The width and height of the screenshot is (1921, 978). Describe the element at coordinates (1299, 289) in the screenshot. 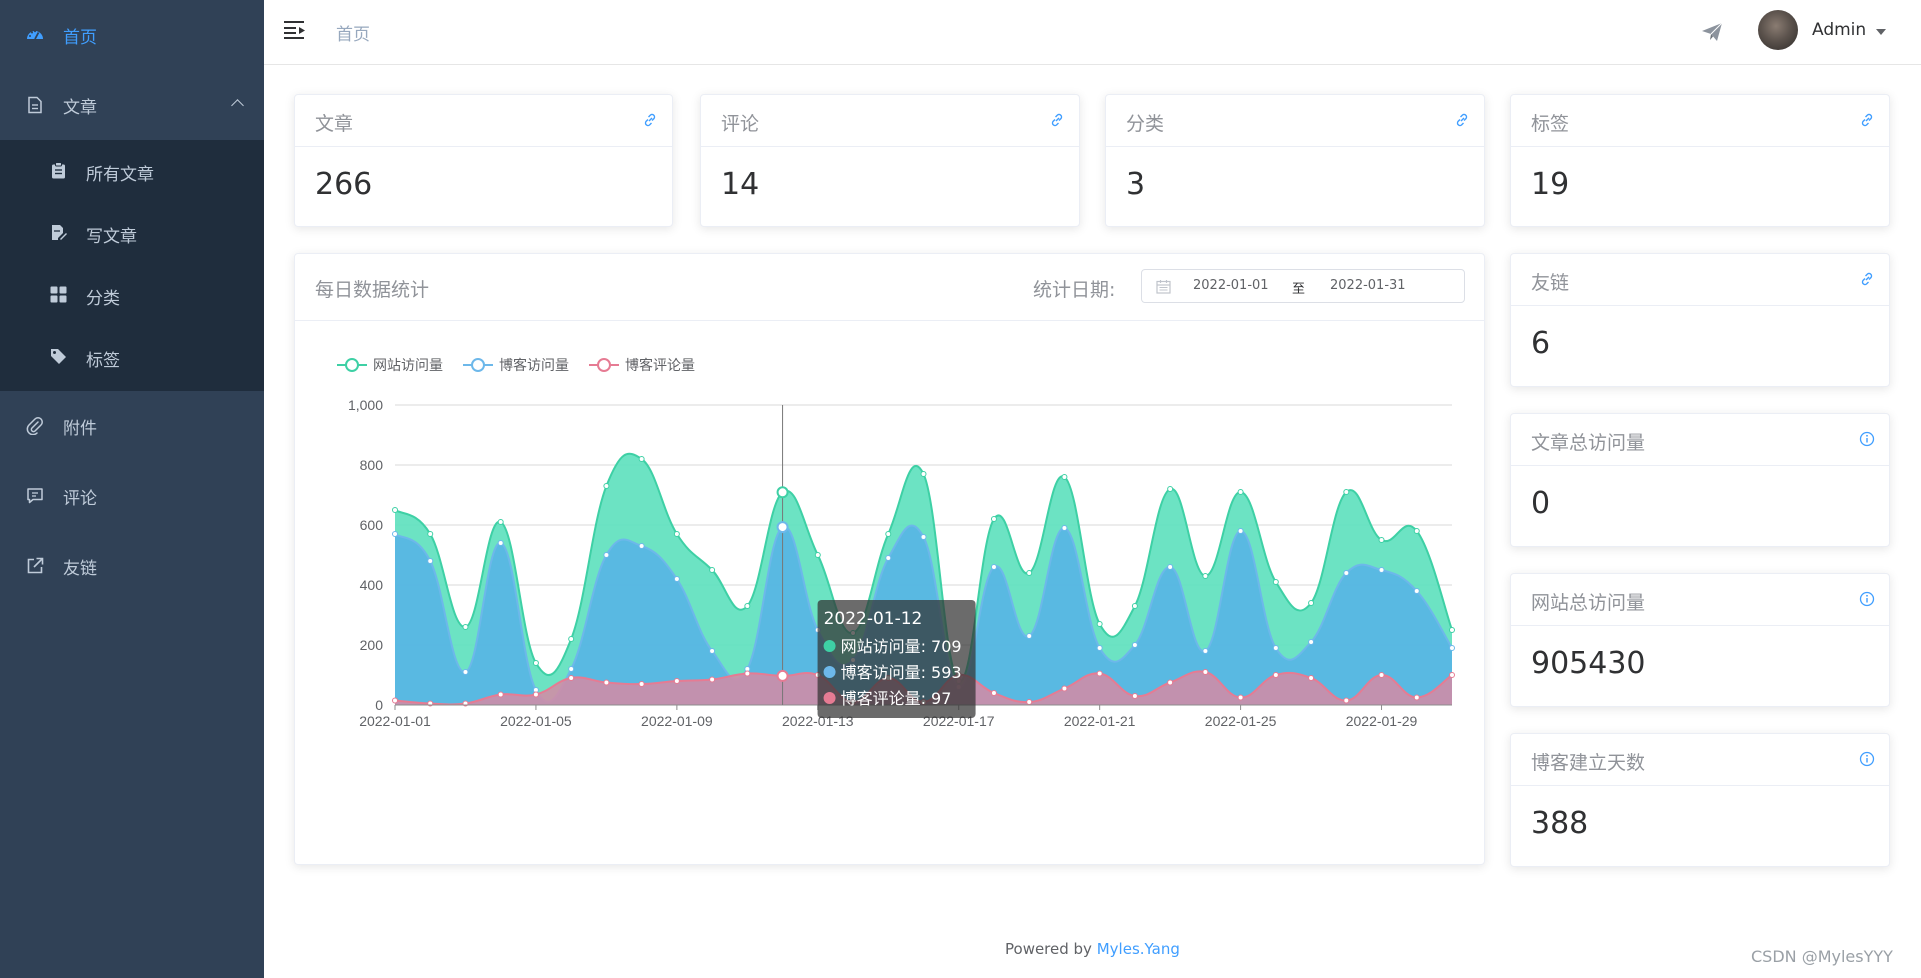

I see `date-separator: 至` at that location.